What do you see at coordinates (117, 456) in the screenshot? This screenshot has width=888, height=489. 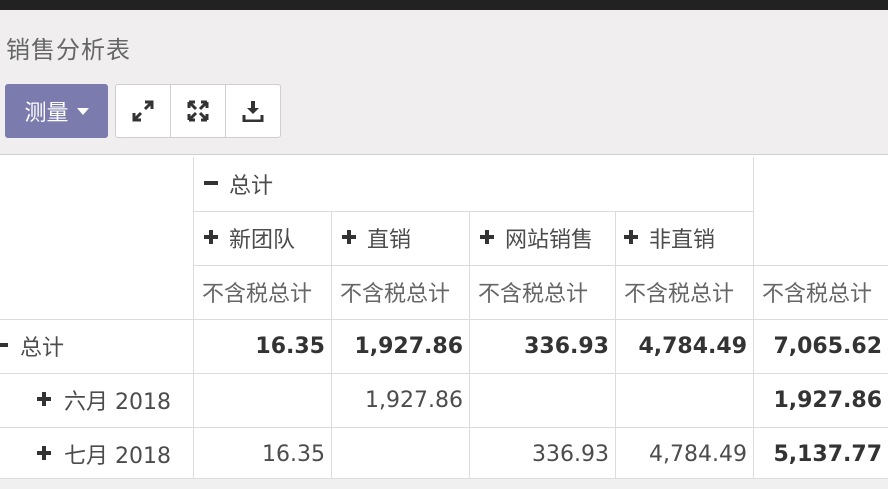 I see `row-header-label: 七月 2018` at bounding box center [117, 456].